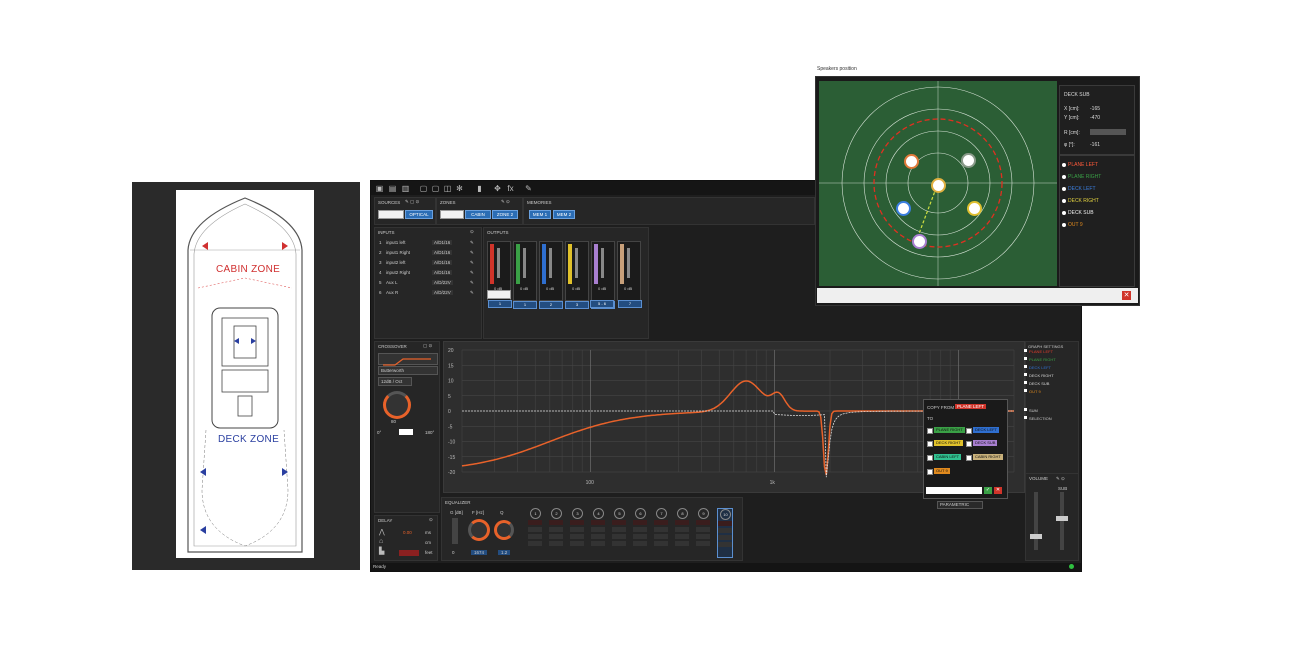 This screenshot has width=1316, height=671. What do you see at coordinates (551, 305) in the screenshot?
I see `output-channel-number: 2` at bounding box center [551, 305].